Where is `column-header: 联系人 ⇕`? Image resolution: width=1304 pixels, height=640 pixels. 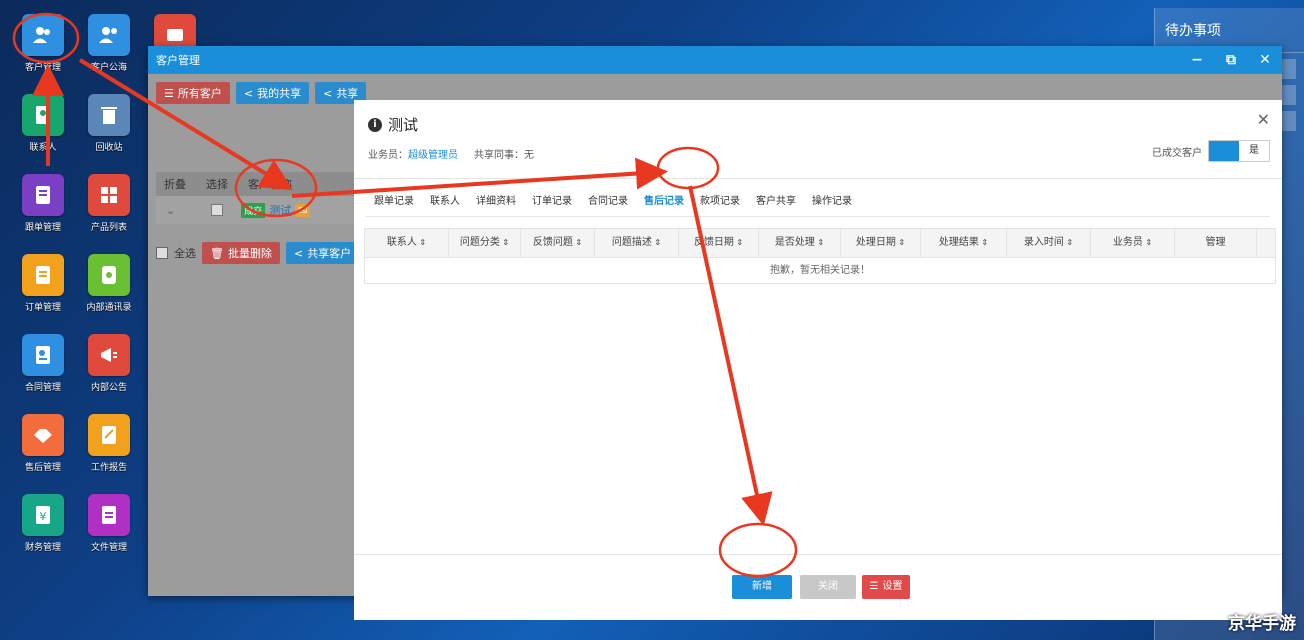 column-header: 联系人 ⇕ is located at coordinates (407, 243).